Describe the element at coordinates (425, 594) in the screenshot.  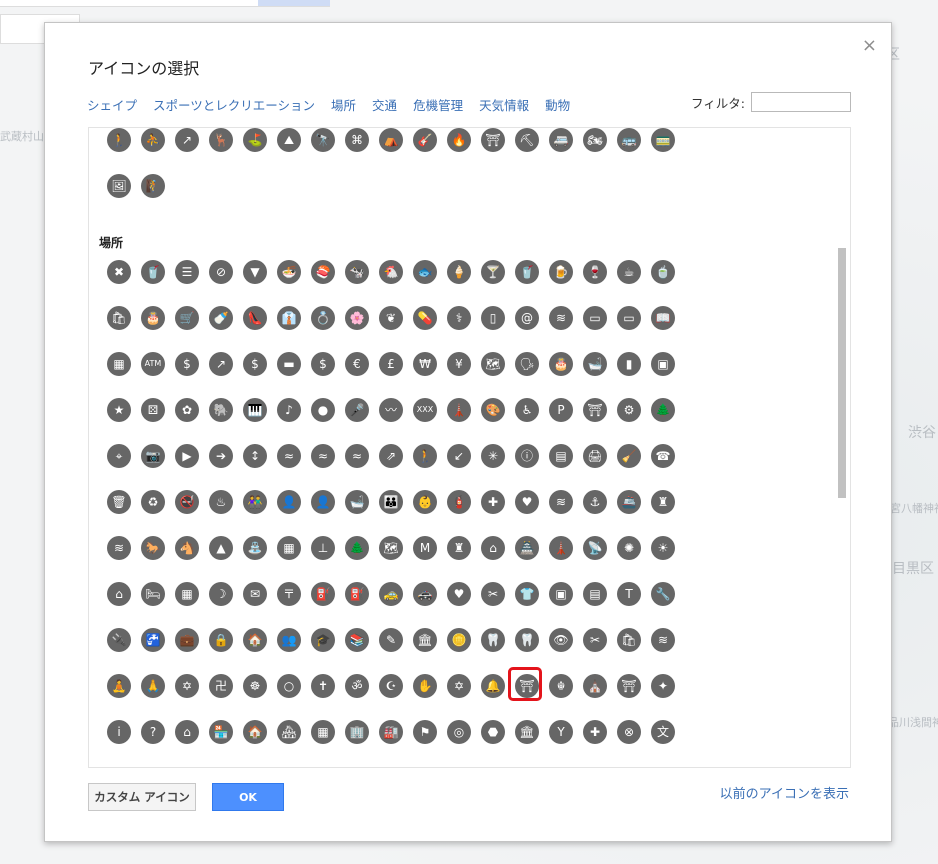
I see `place-icon: 🚓` at that location.